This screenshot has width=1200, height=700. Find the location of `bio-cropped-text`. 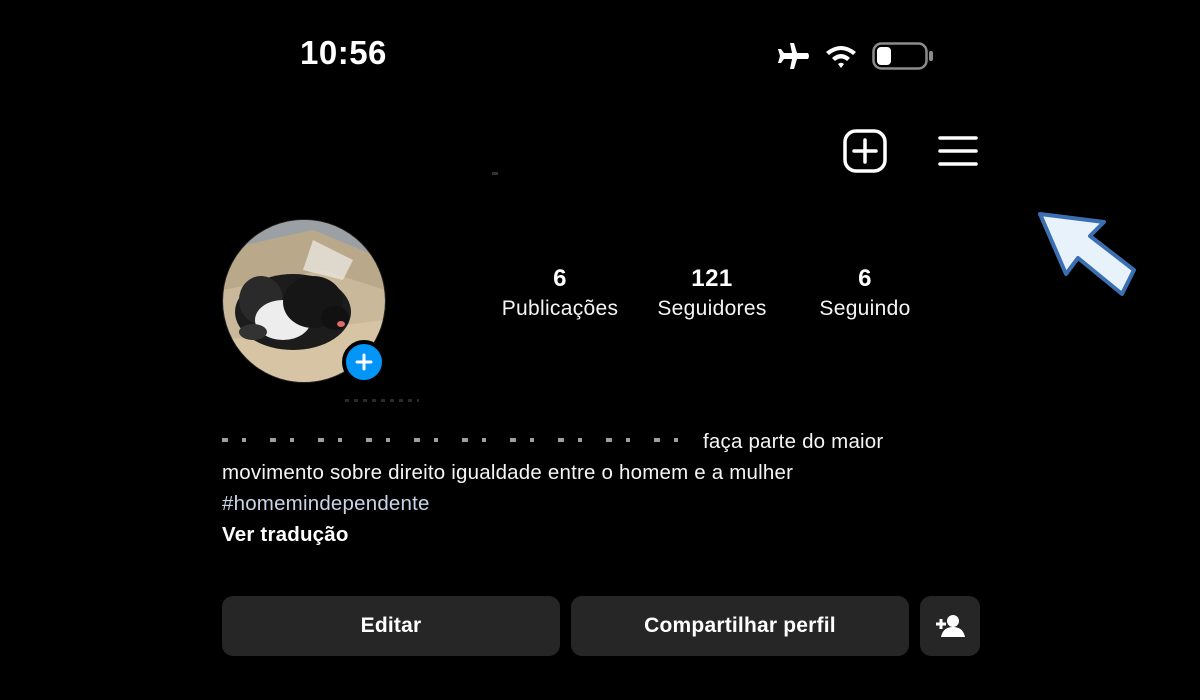

bio-cropped-text is located at coordinates (457, 438).